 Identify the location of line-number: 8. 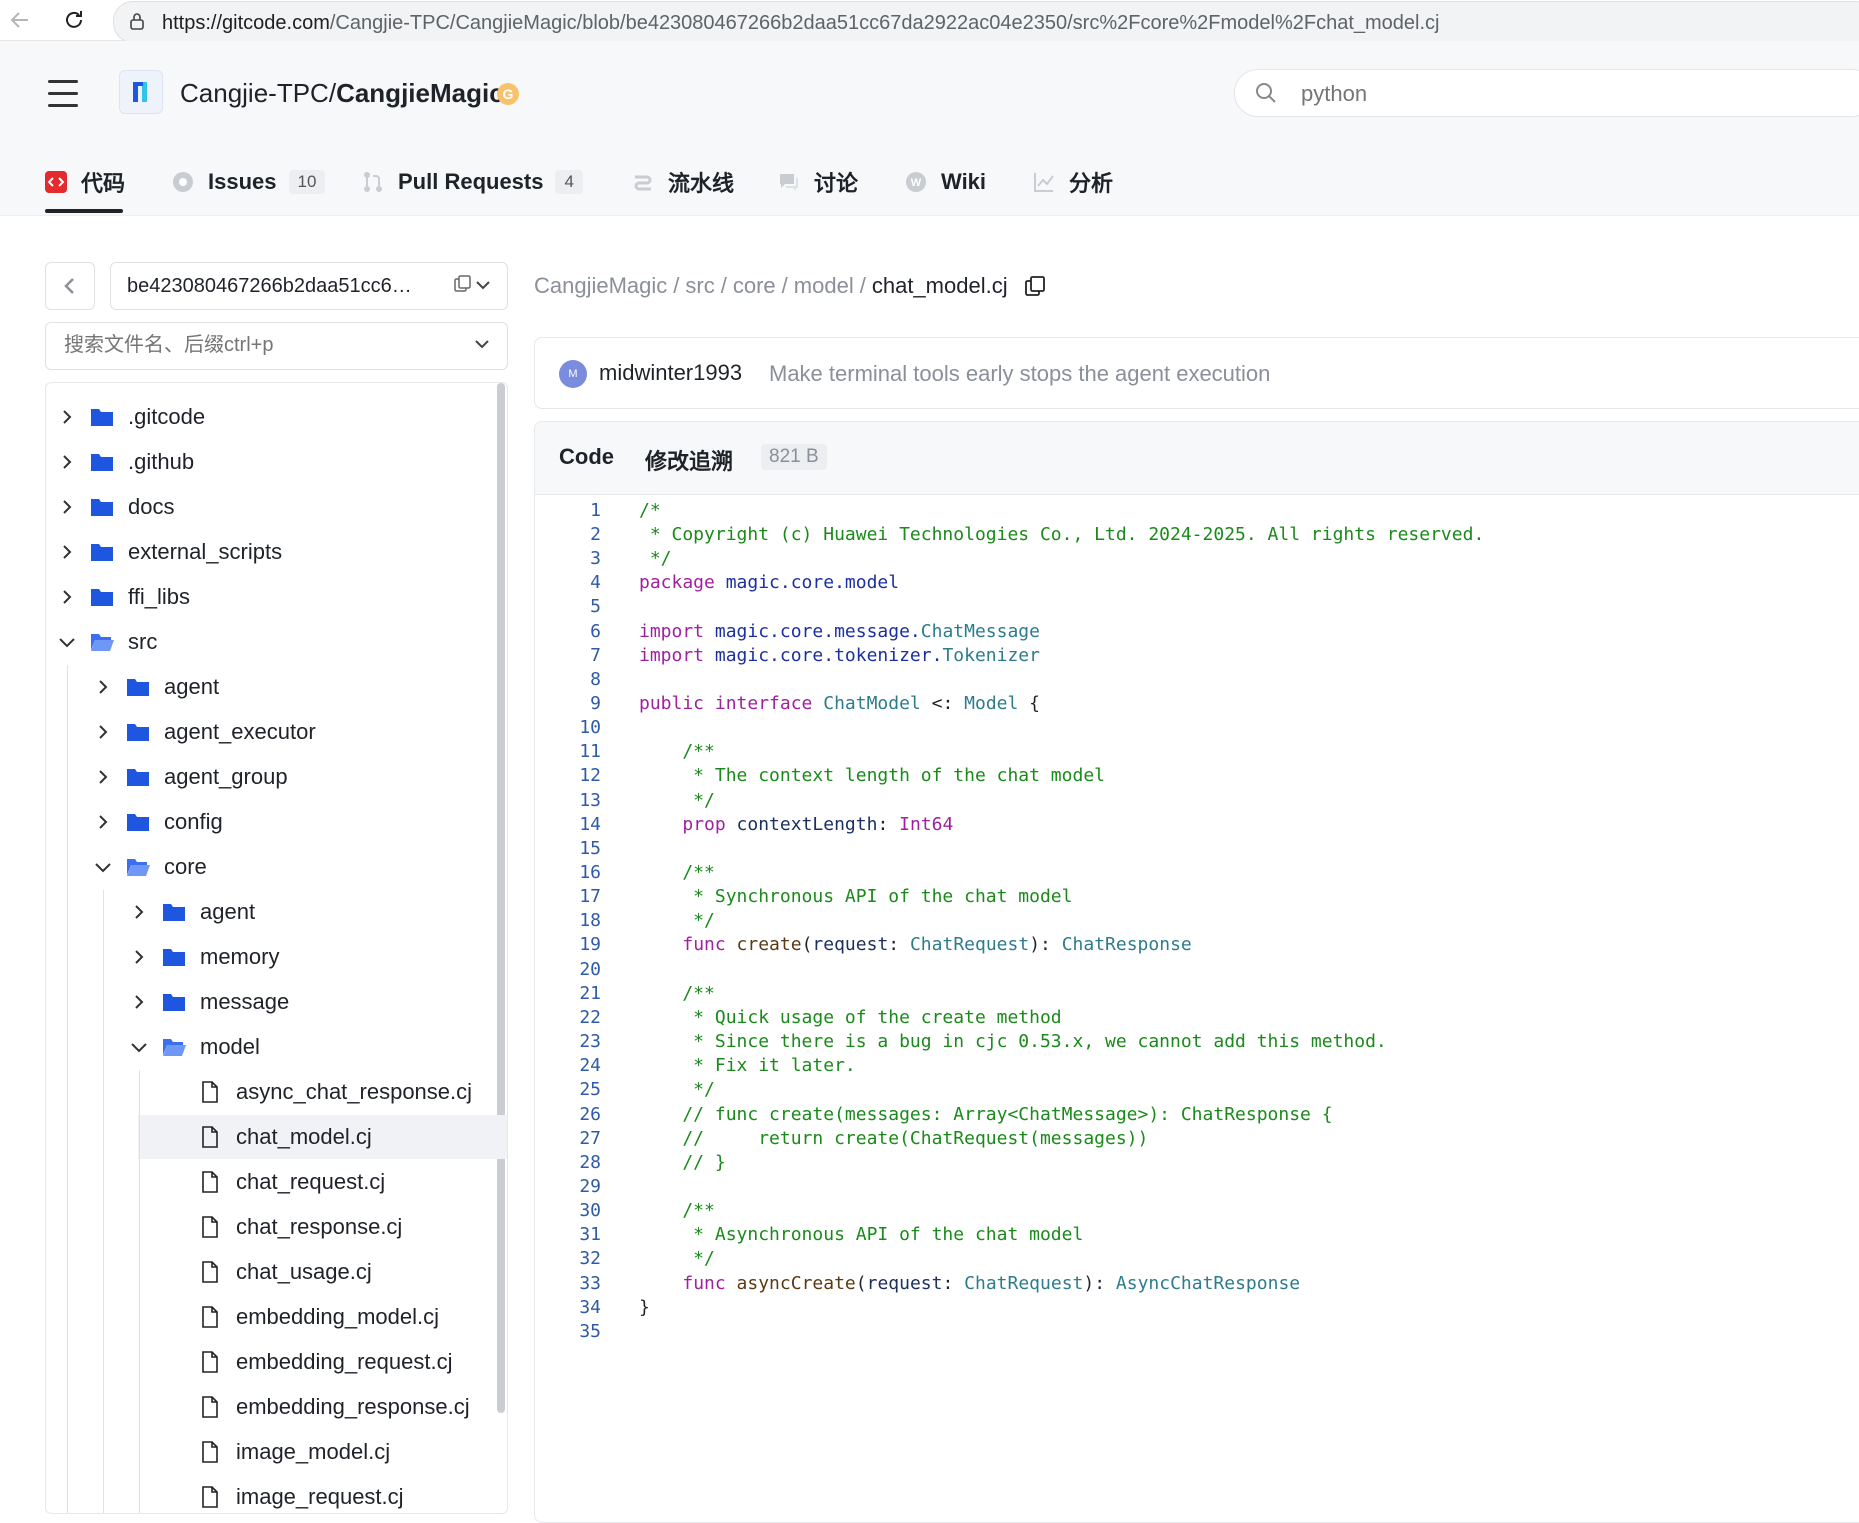
(568, 679).